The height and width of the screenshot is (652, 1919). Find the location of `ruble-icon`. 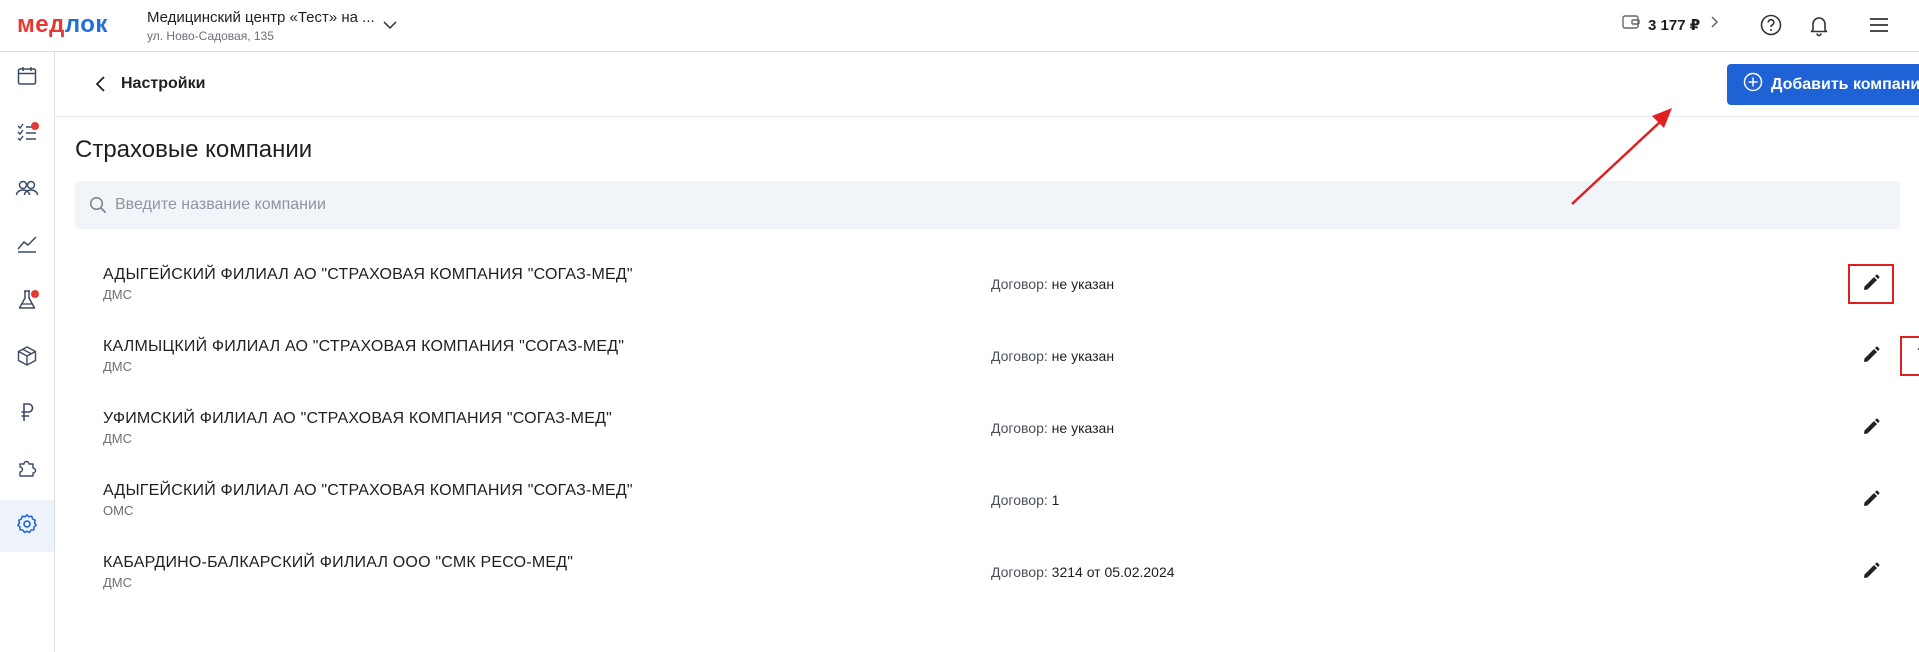

ruble-icon is located at coordinates (27, 414).